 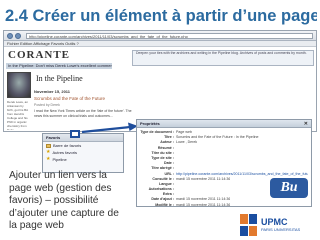 What do you see at coordinates (110, 128) in the screenshot?
I see `pointer-arrow` at bounding box center [110, 128].